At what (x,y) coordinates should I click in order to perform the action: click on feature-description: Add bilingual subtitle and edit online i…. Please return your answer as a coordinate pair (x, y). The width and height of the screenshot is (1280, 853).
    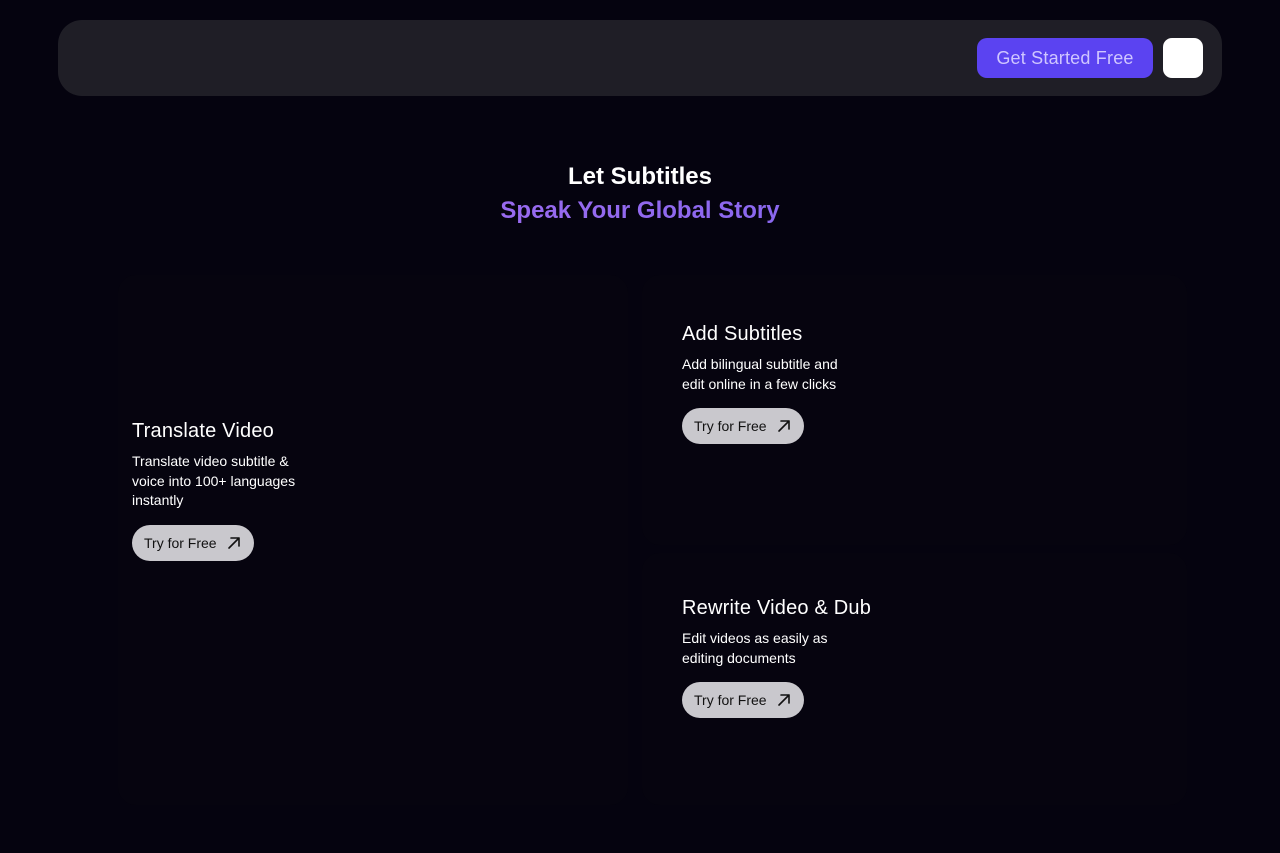
    Looking at the image, I should click on (760, 374).